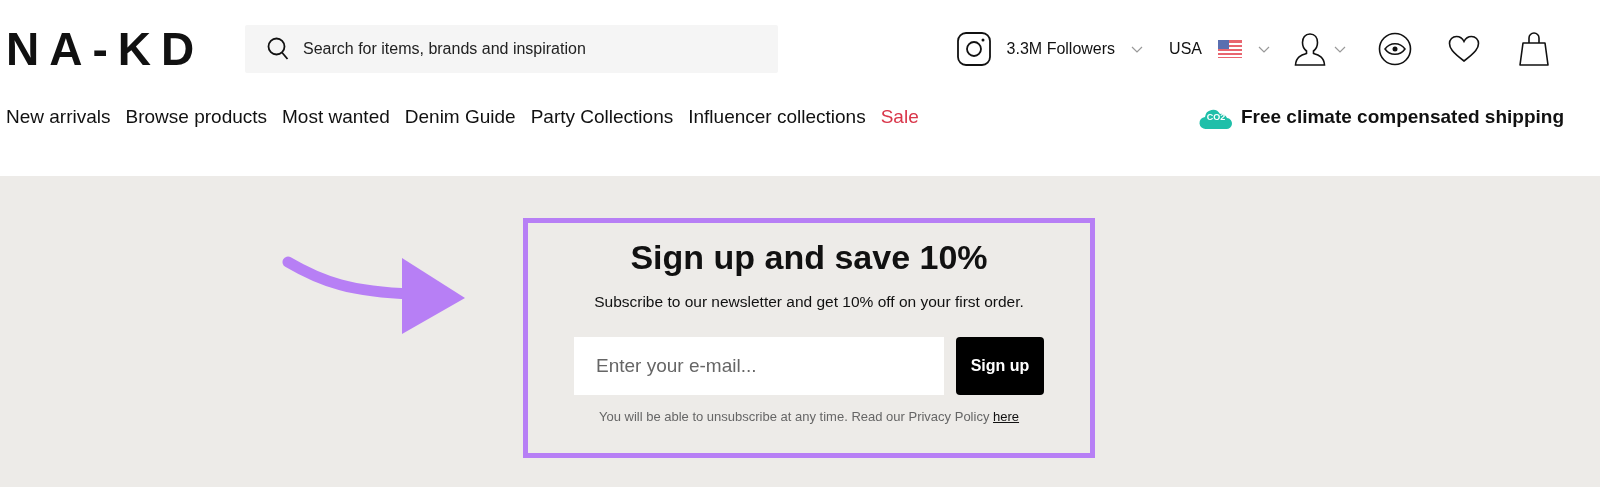  I want to click on signup-button: Sign up, so click(1000, 366).